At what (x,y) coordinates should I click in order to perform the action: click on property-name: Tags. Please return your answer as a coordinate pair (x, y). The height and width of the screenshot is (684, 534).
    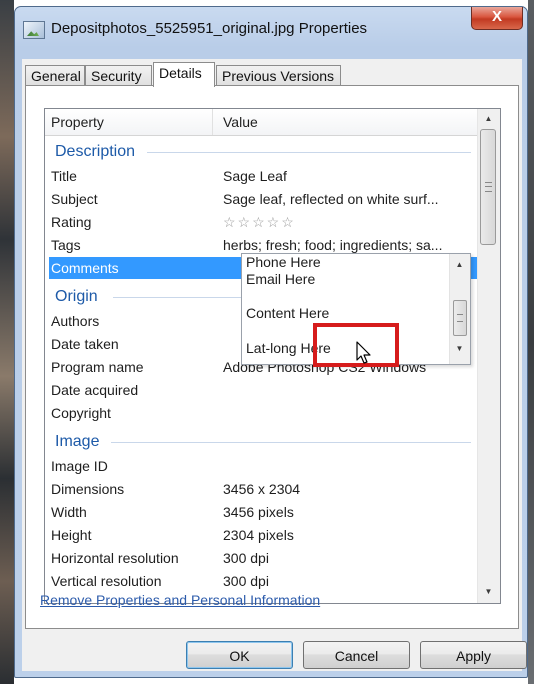
    Looking at the image, I should click on (66, 245).